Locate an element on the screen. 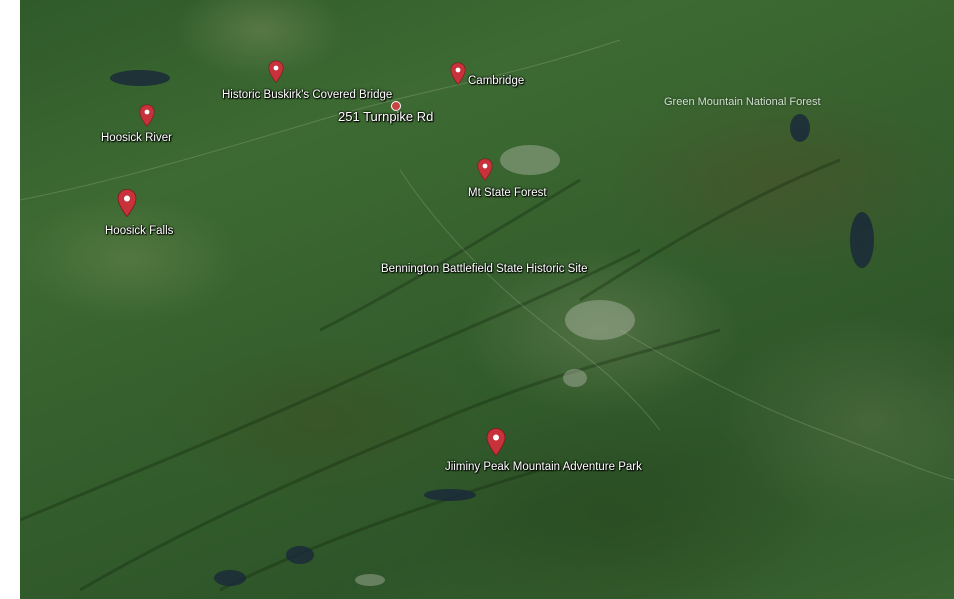 The width and height of the screenshot is (954, 599). place-label-mt-state-forest: Mt State Forest is located at coordinates (507, 193).